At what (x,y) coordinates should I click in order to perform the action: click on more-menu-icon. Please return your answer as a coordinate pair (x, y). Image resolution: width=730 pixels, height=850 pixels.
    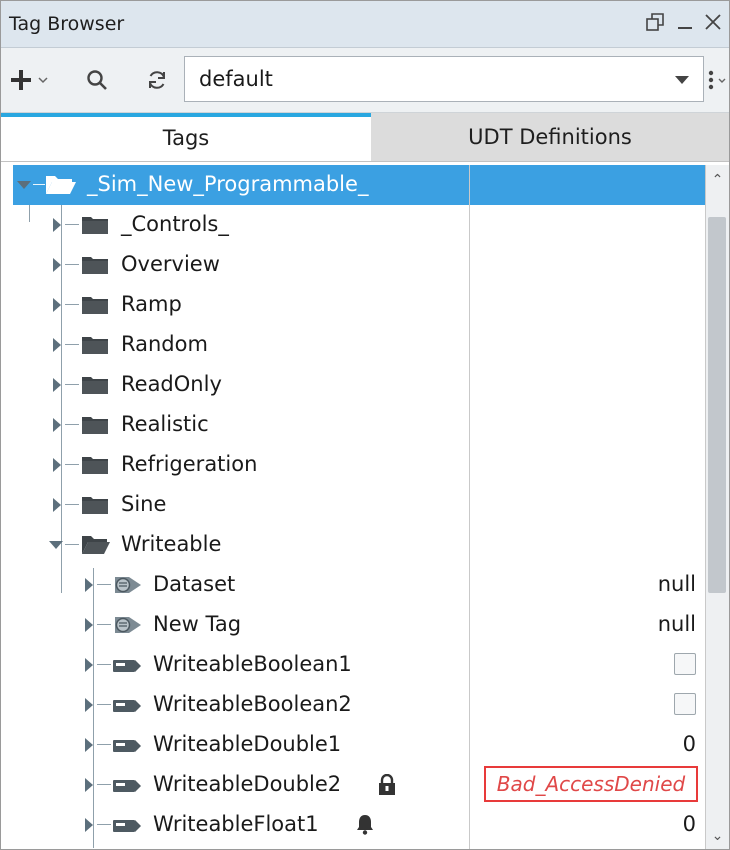
    Looking at the image, I should click on (716, 80).